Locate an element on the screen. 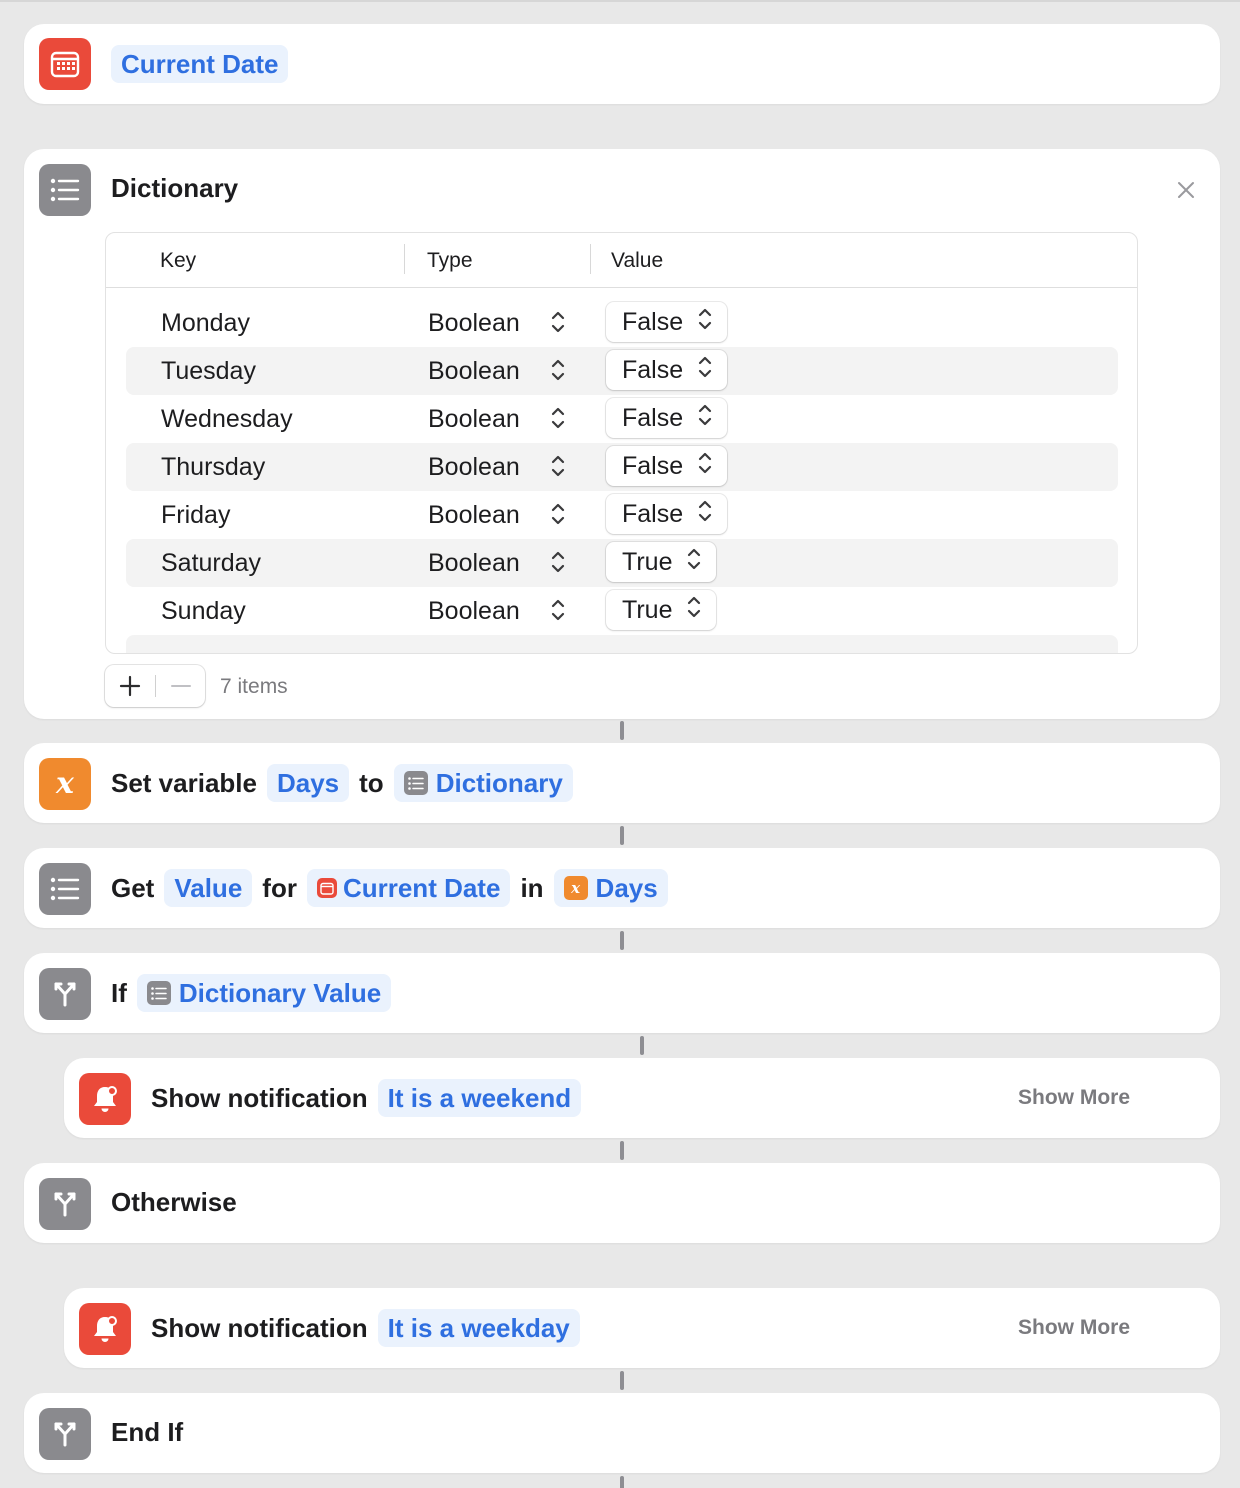 Image resolution: width=1240 pixels, height=1488 pixels. table-row: Saturday Boolean True is located at coordinates (622, 563).